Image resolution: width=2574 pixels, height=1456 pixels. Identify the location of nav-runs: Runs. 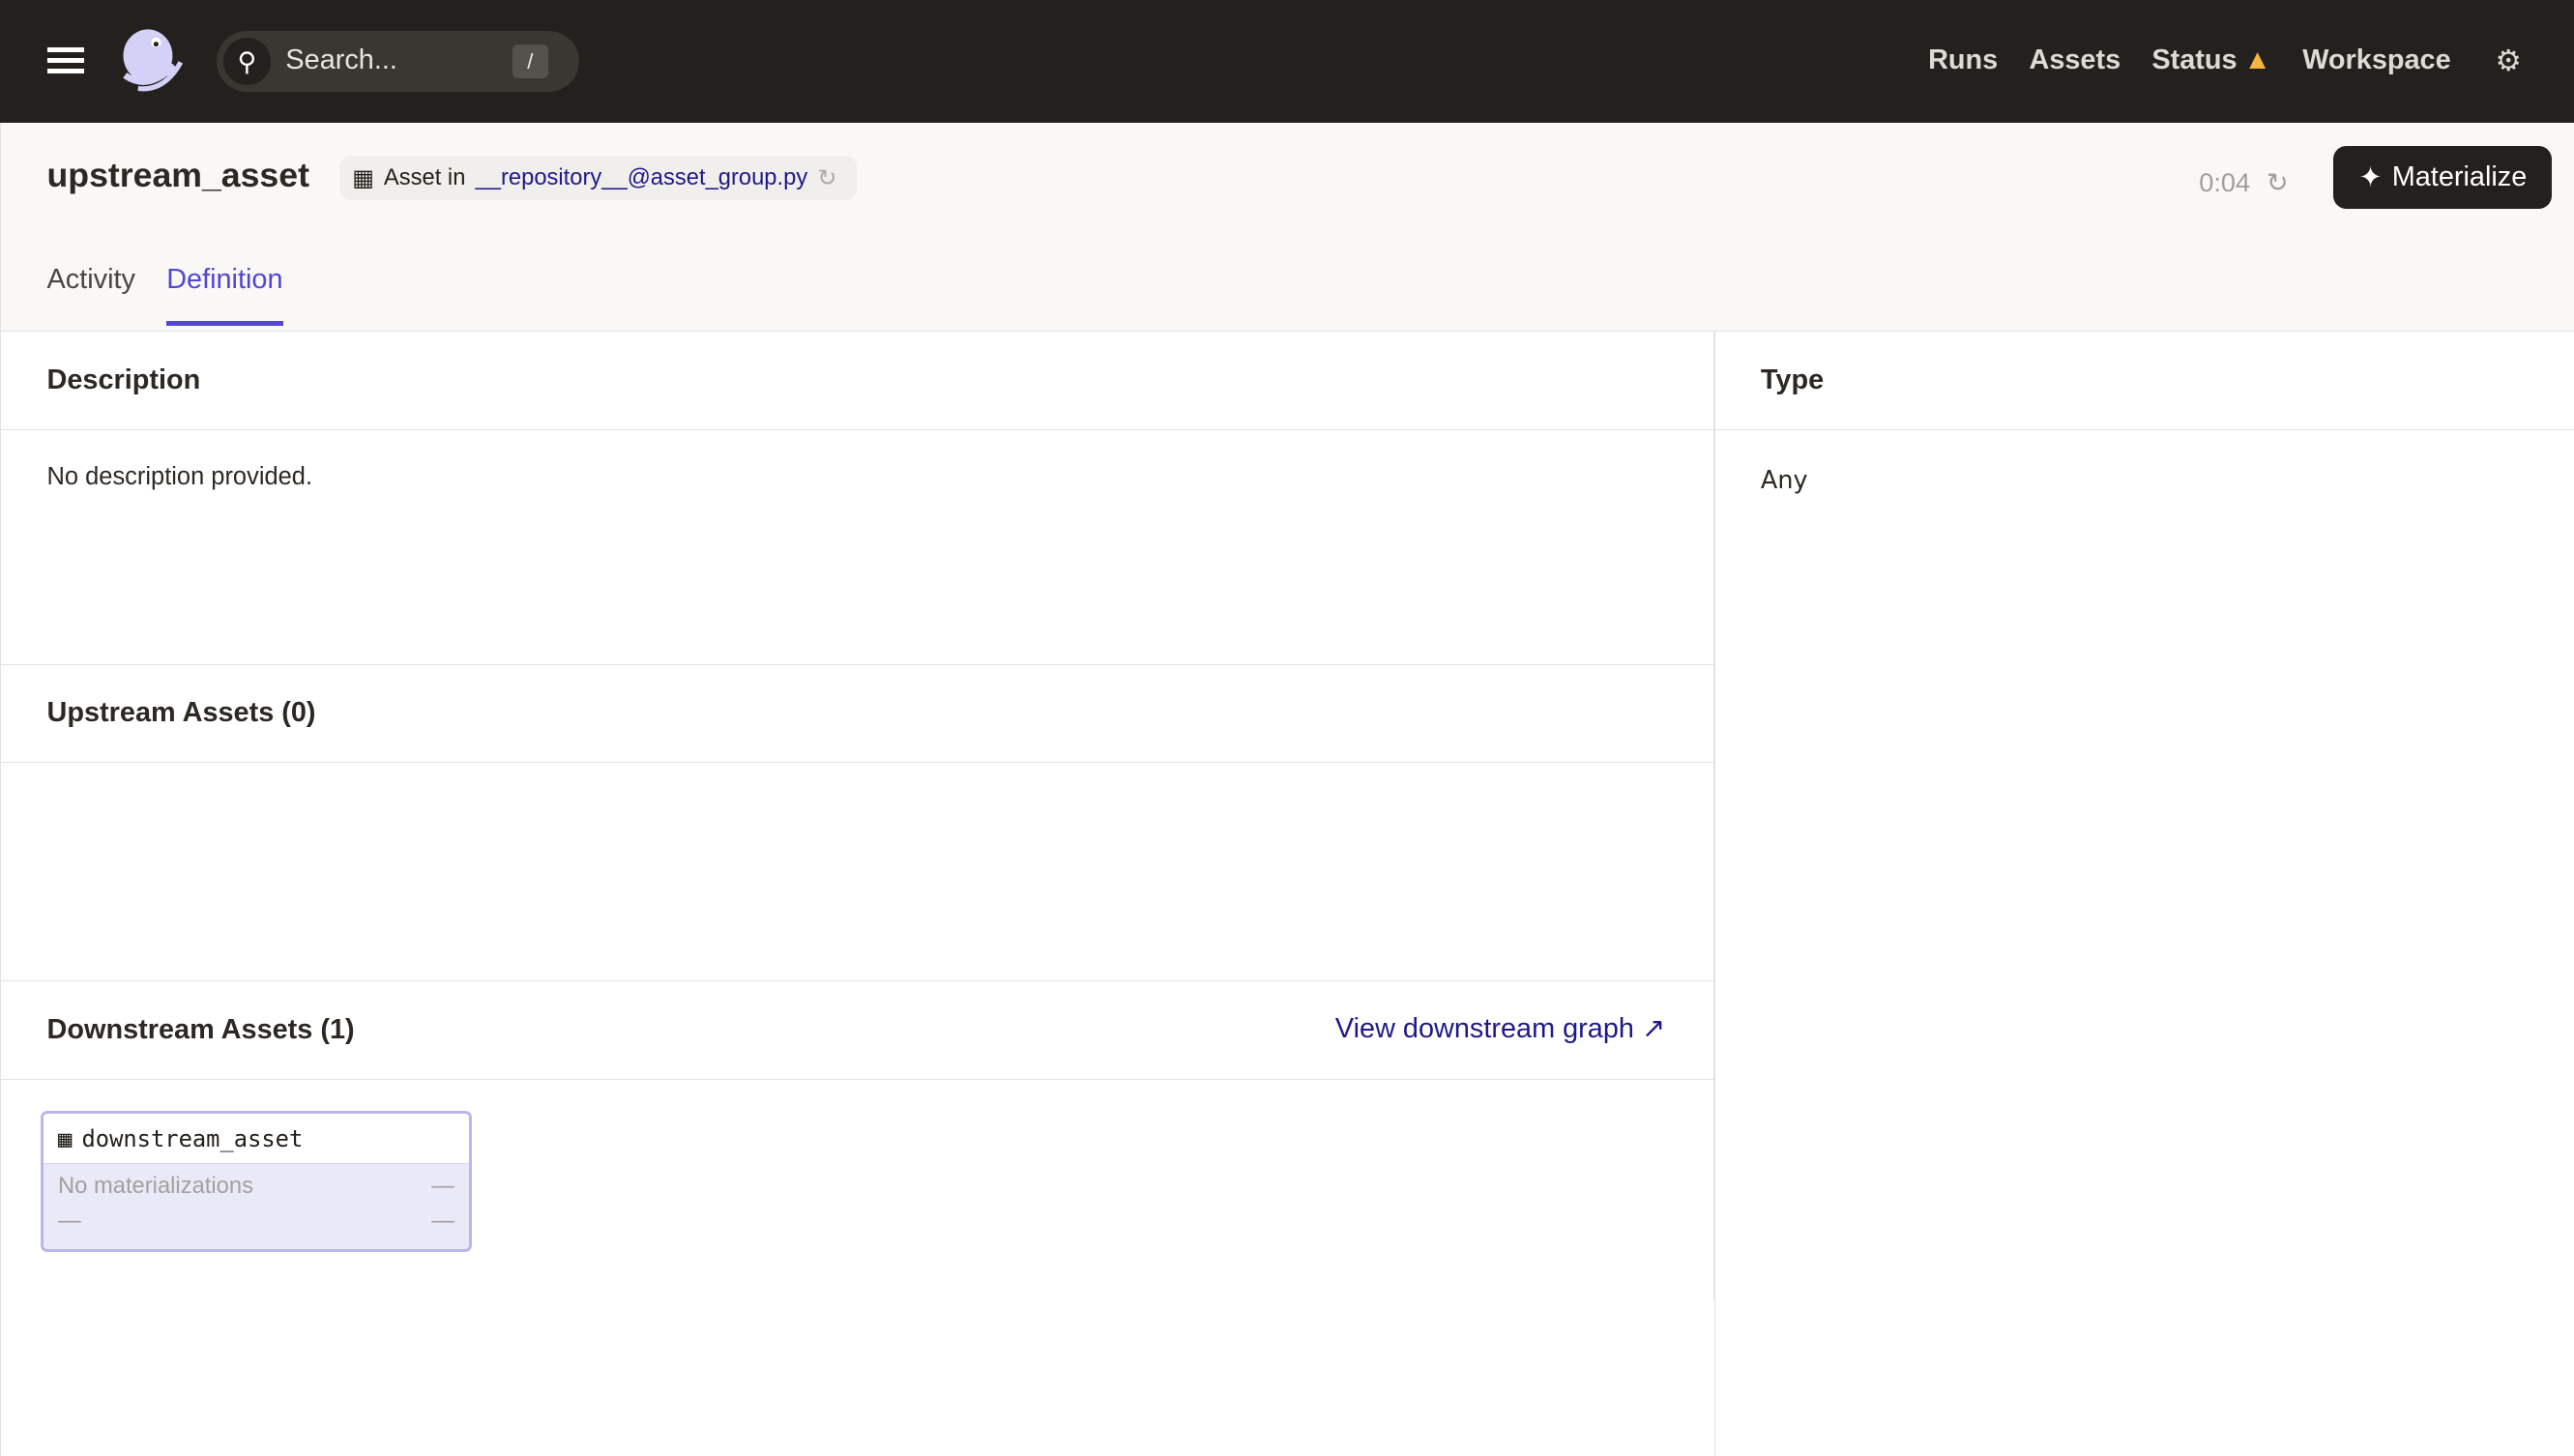
(1963, 60).